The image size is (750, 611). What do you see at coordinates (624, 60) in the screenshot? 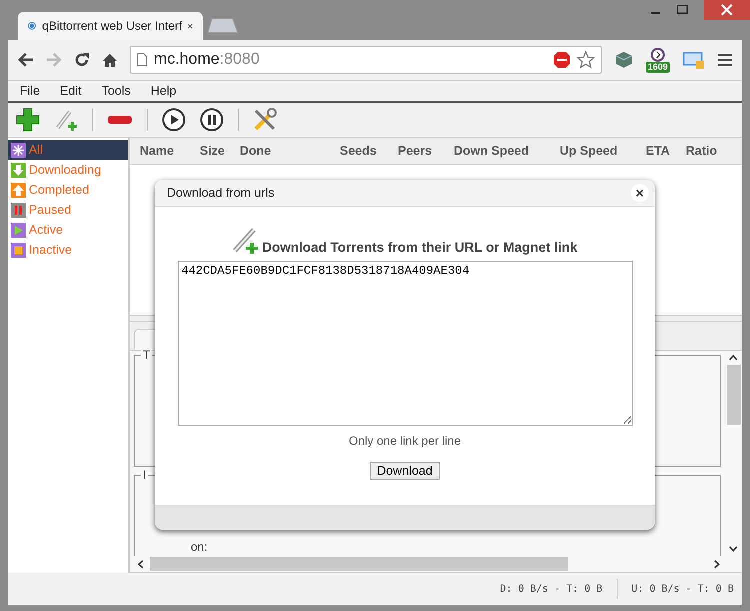
I see `cube-icon` at bounding box center [624, 60].